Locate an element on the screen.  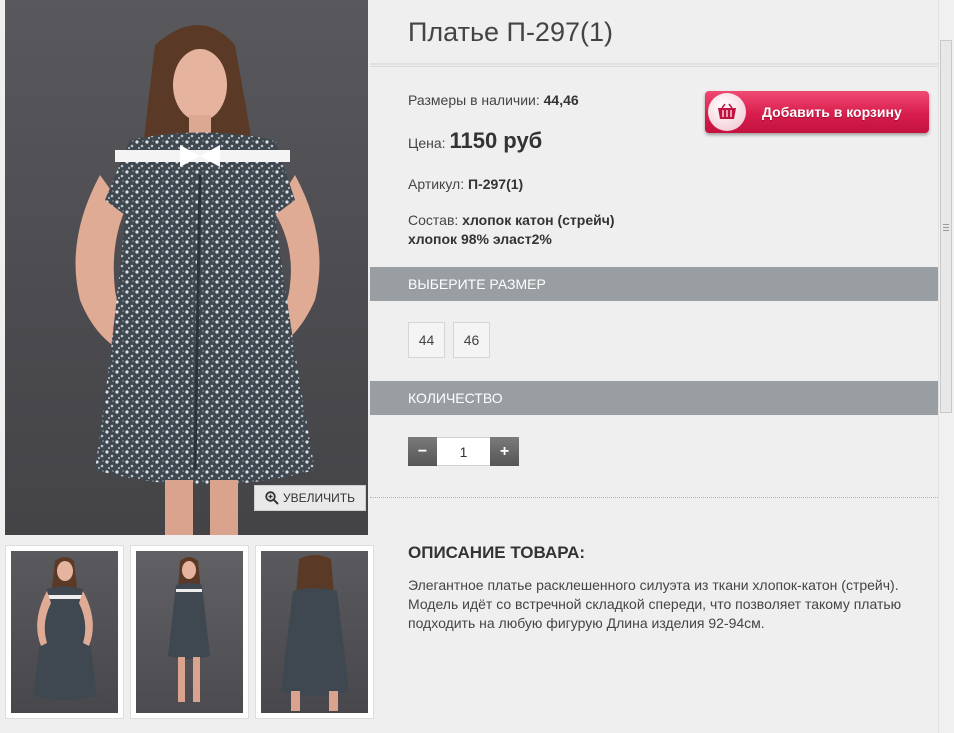
size-option-44: 44 is located at coordinates (426, 340).